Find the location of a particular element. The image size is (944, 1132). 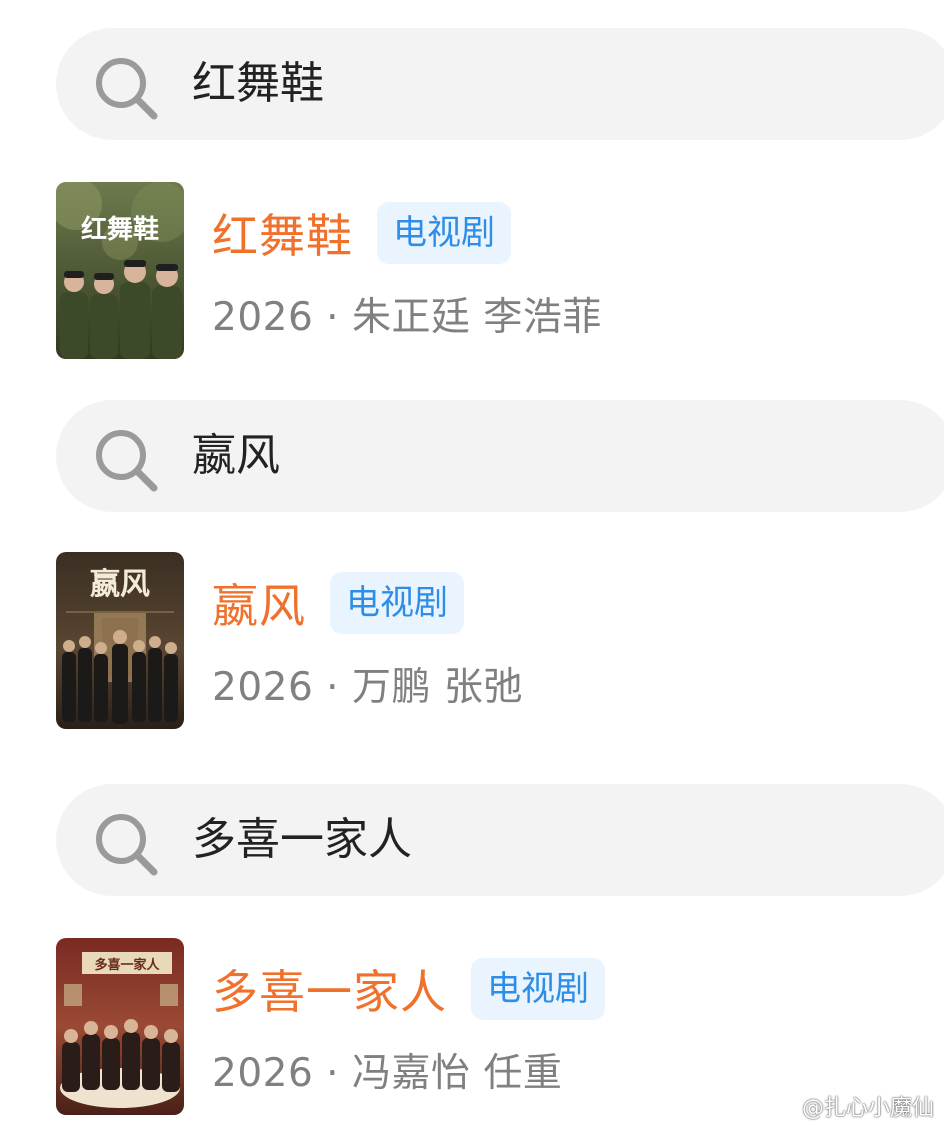

search-bar-3: 多喜一家人 is located at coordinates (500, 840).